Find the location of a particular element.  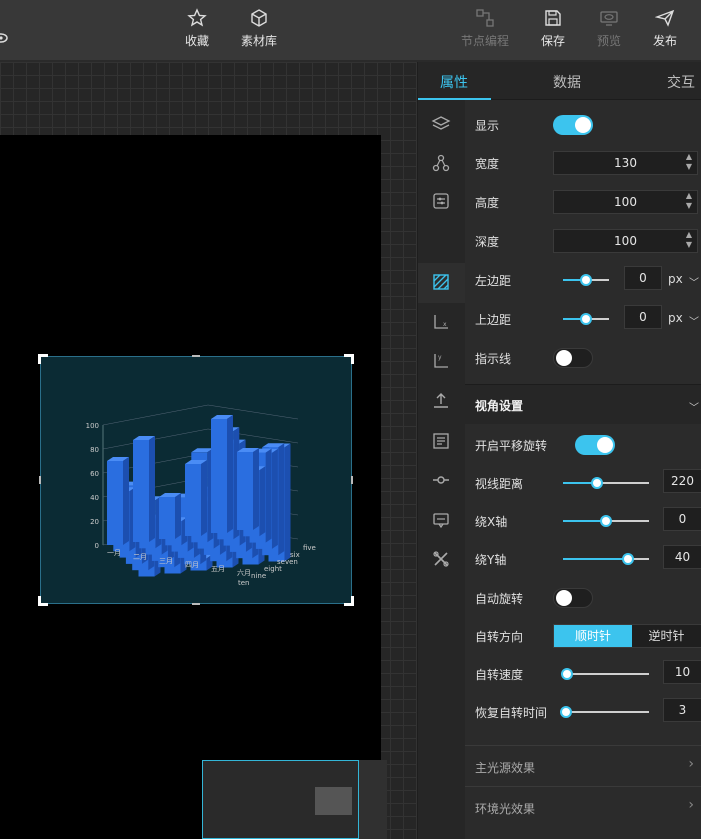

rotate-y-label: 绕Y轴 is located at coordinates (491, 560).